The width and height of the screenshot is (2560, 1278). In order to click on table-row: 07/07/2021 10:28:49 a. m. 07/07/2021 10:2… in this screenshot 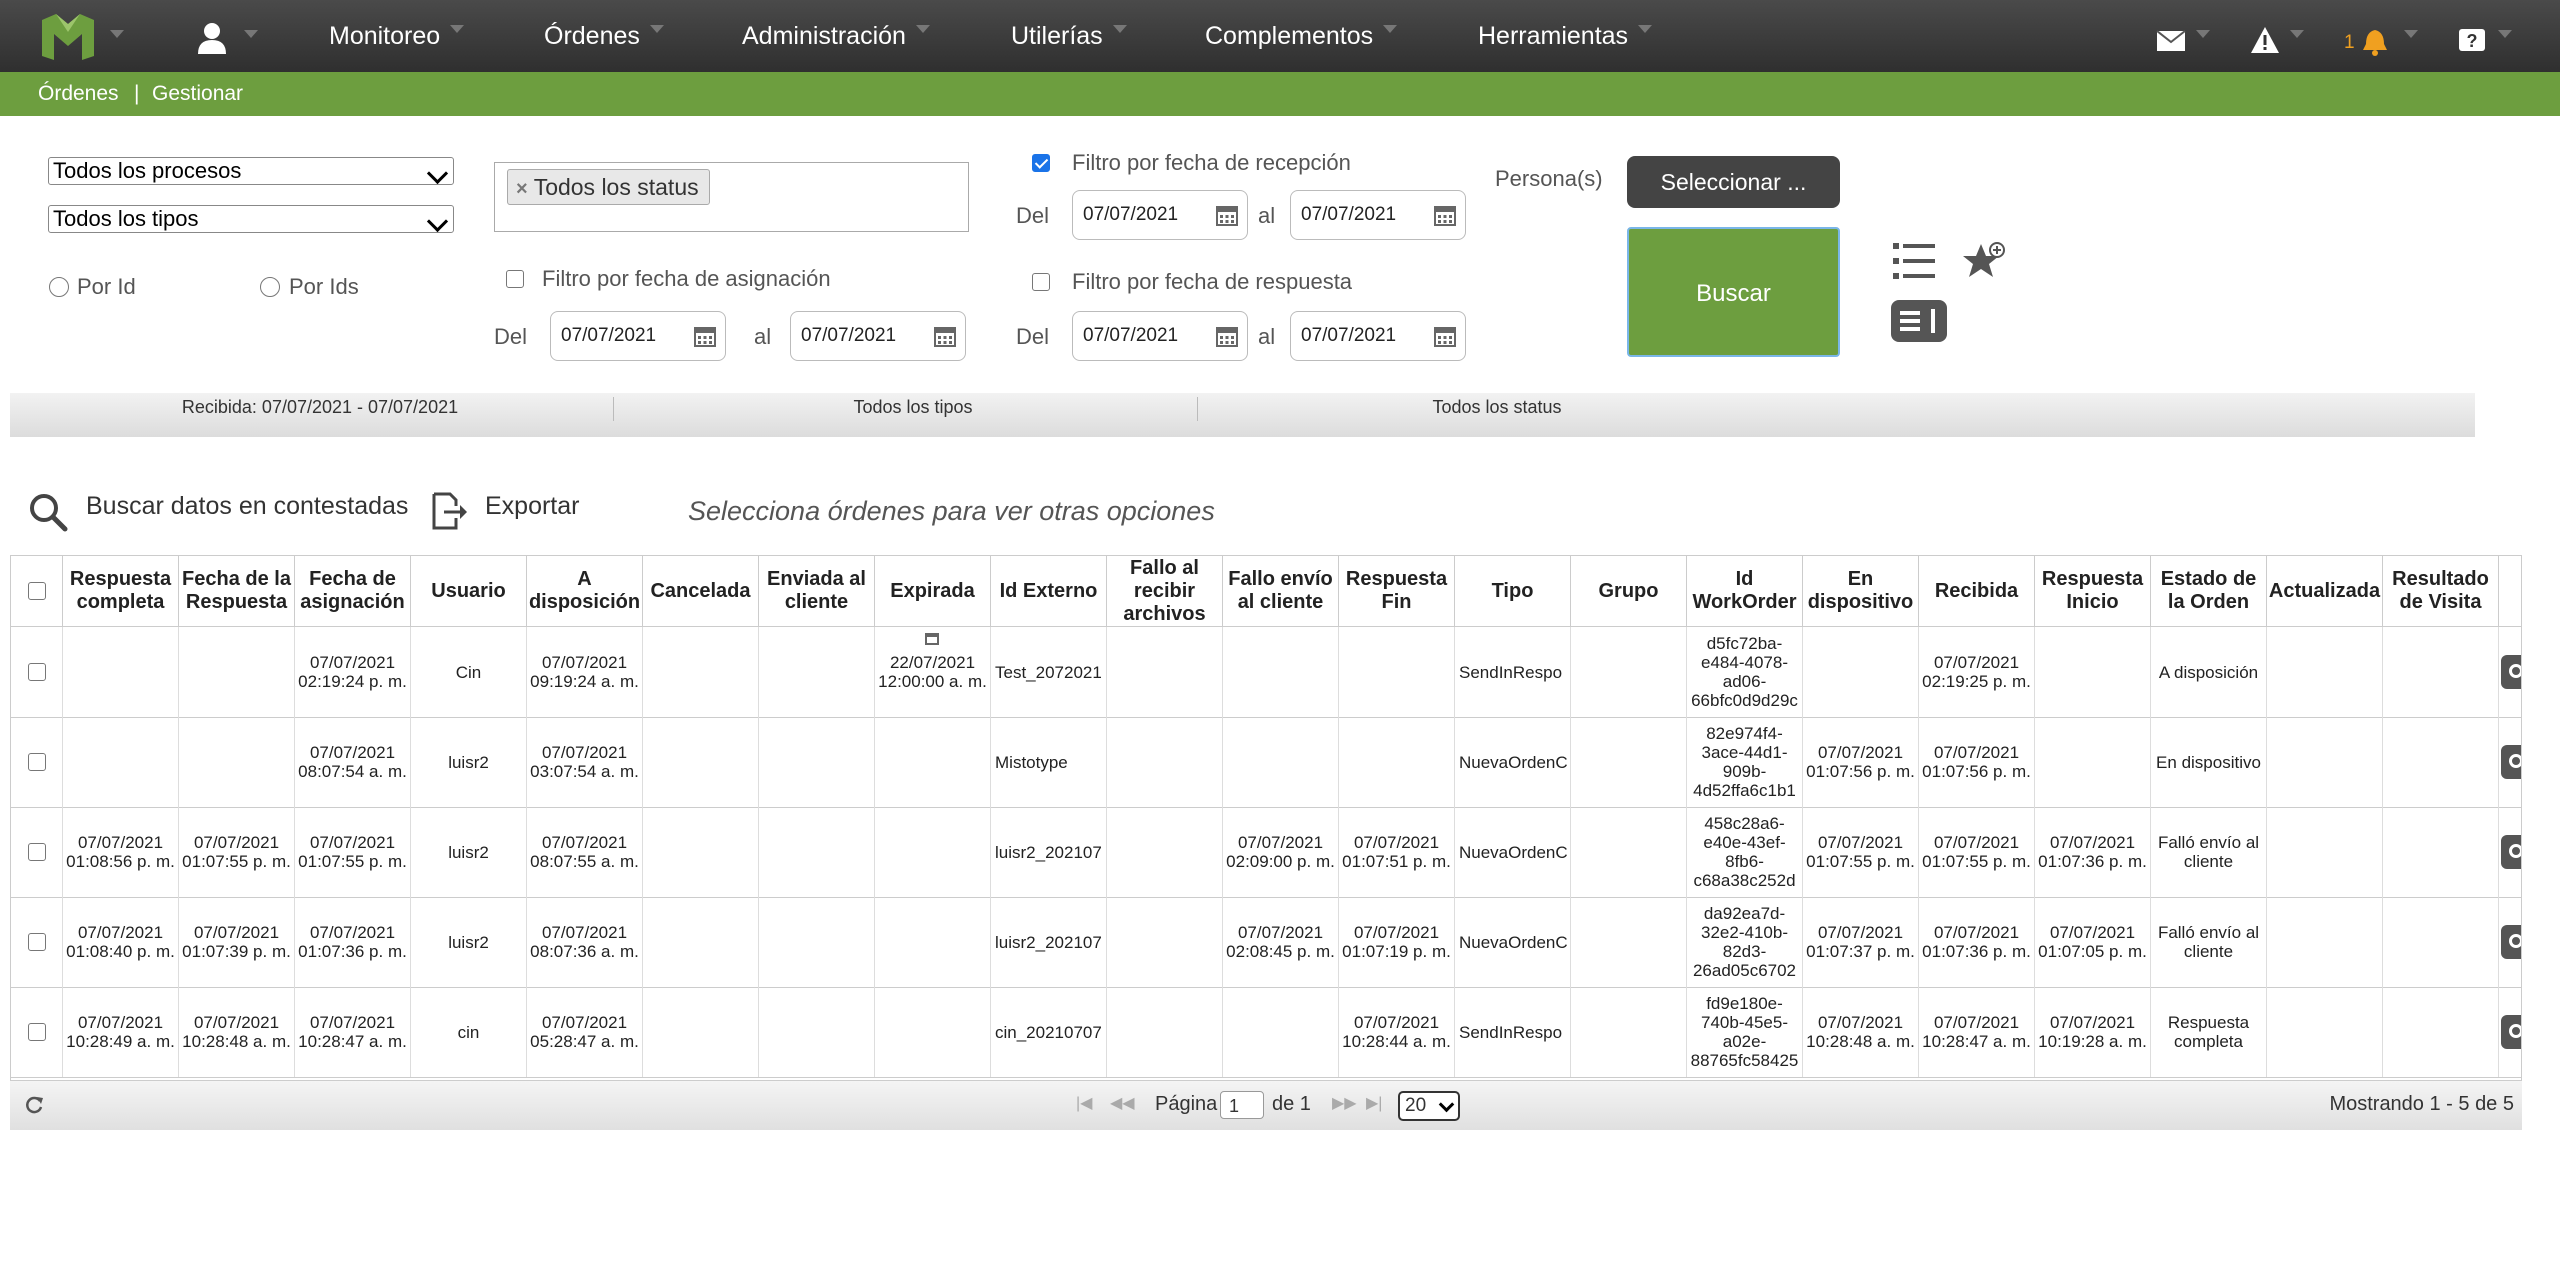, I will do `click(1266, 1032)`.